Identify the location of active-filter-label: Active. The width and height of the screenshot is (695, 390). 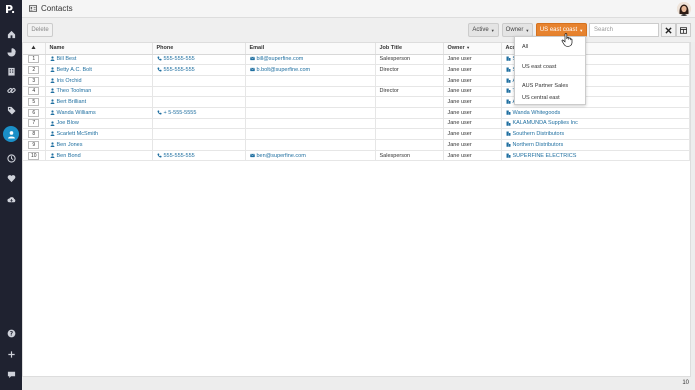
(480, 30).